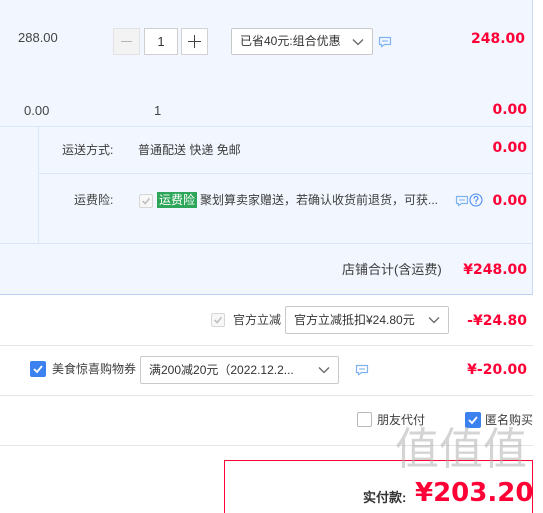  Describe the element at coordinates (271, 479) in the screenshot. I see `payment-total-row: 实付款: ¥203.20` at that location.